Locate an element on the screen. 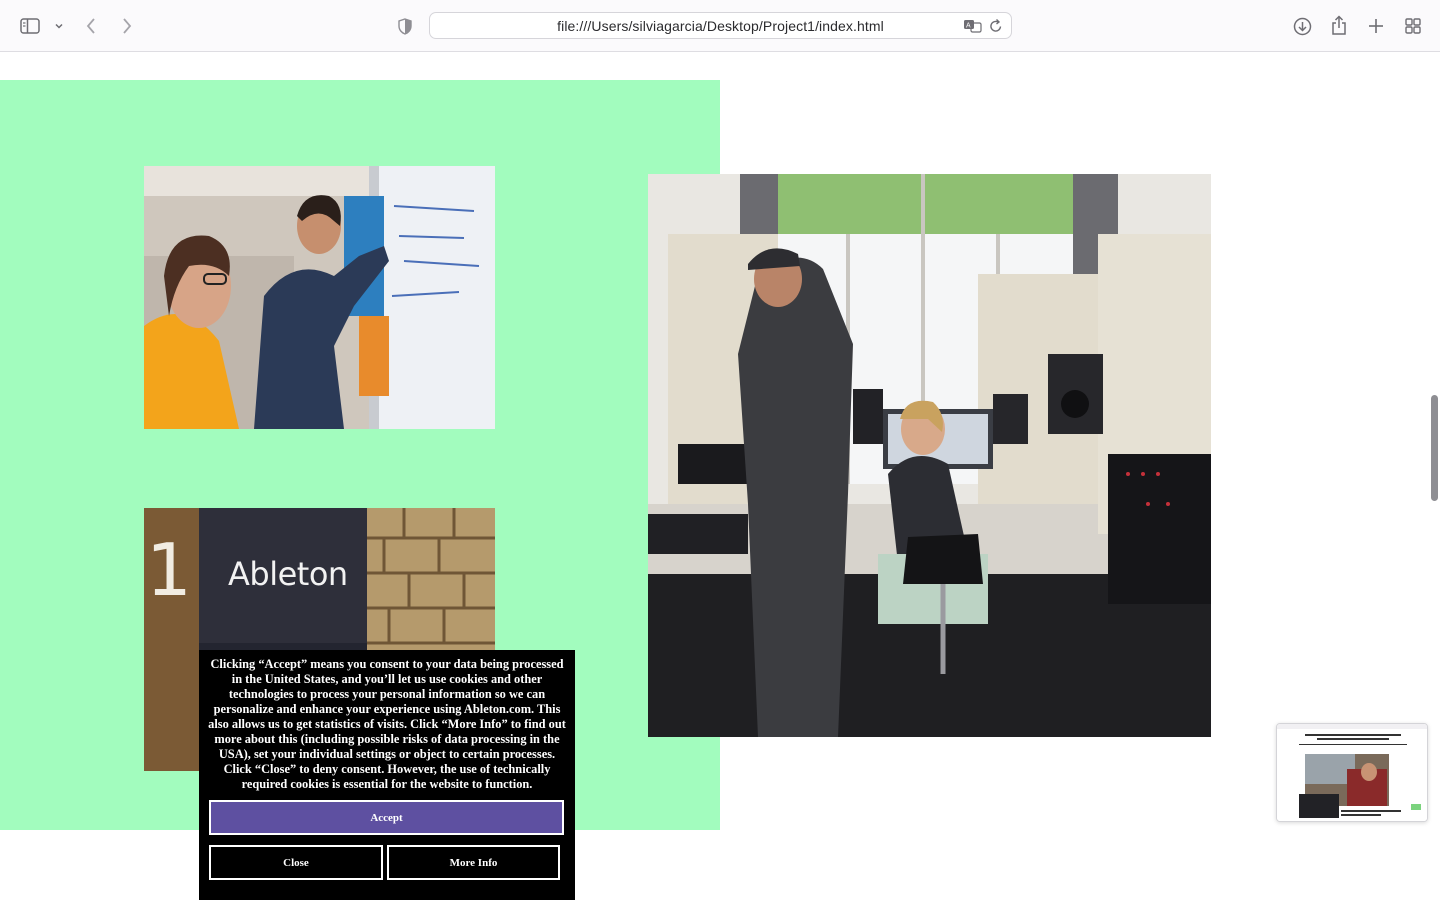  accept-button: Accept is located at coordinates (386, 817).